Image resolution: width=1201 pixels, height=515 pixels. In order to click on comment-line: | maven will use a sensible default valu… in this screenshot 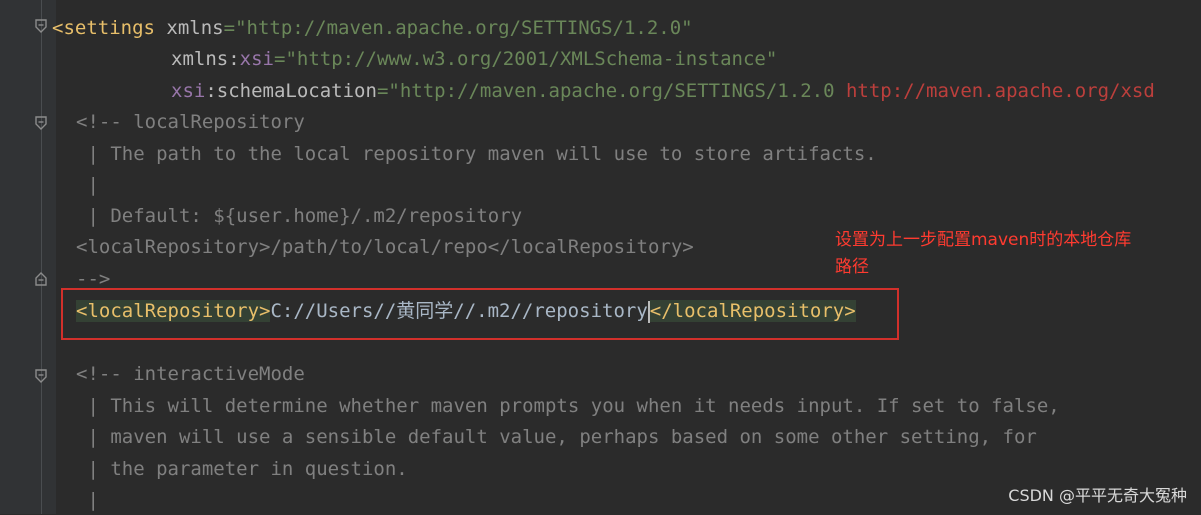, I will do `click(556, 437)`.